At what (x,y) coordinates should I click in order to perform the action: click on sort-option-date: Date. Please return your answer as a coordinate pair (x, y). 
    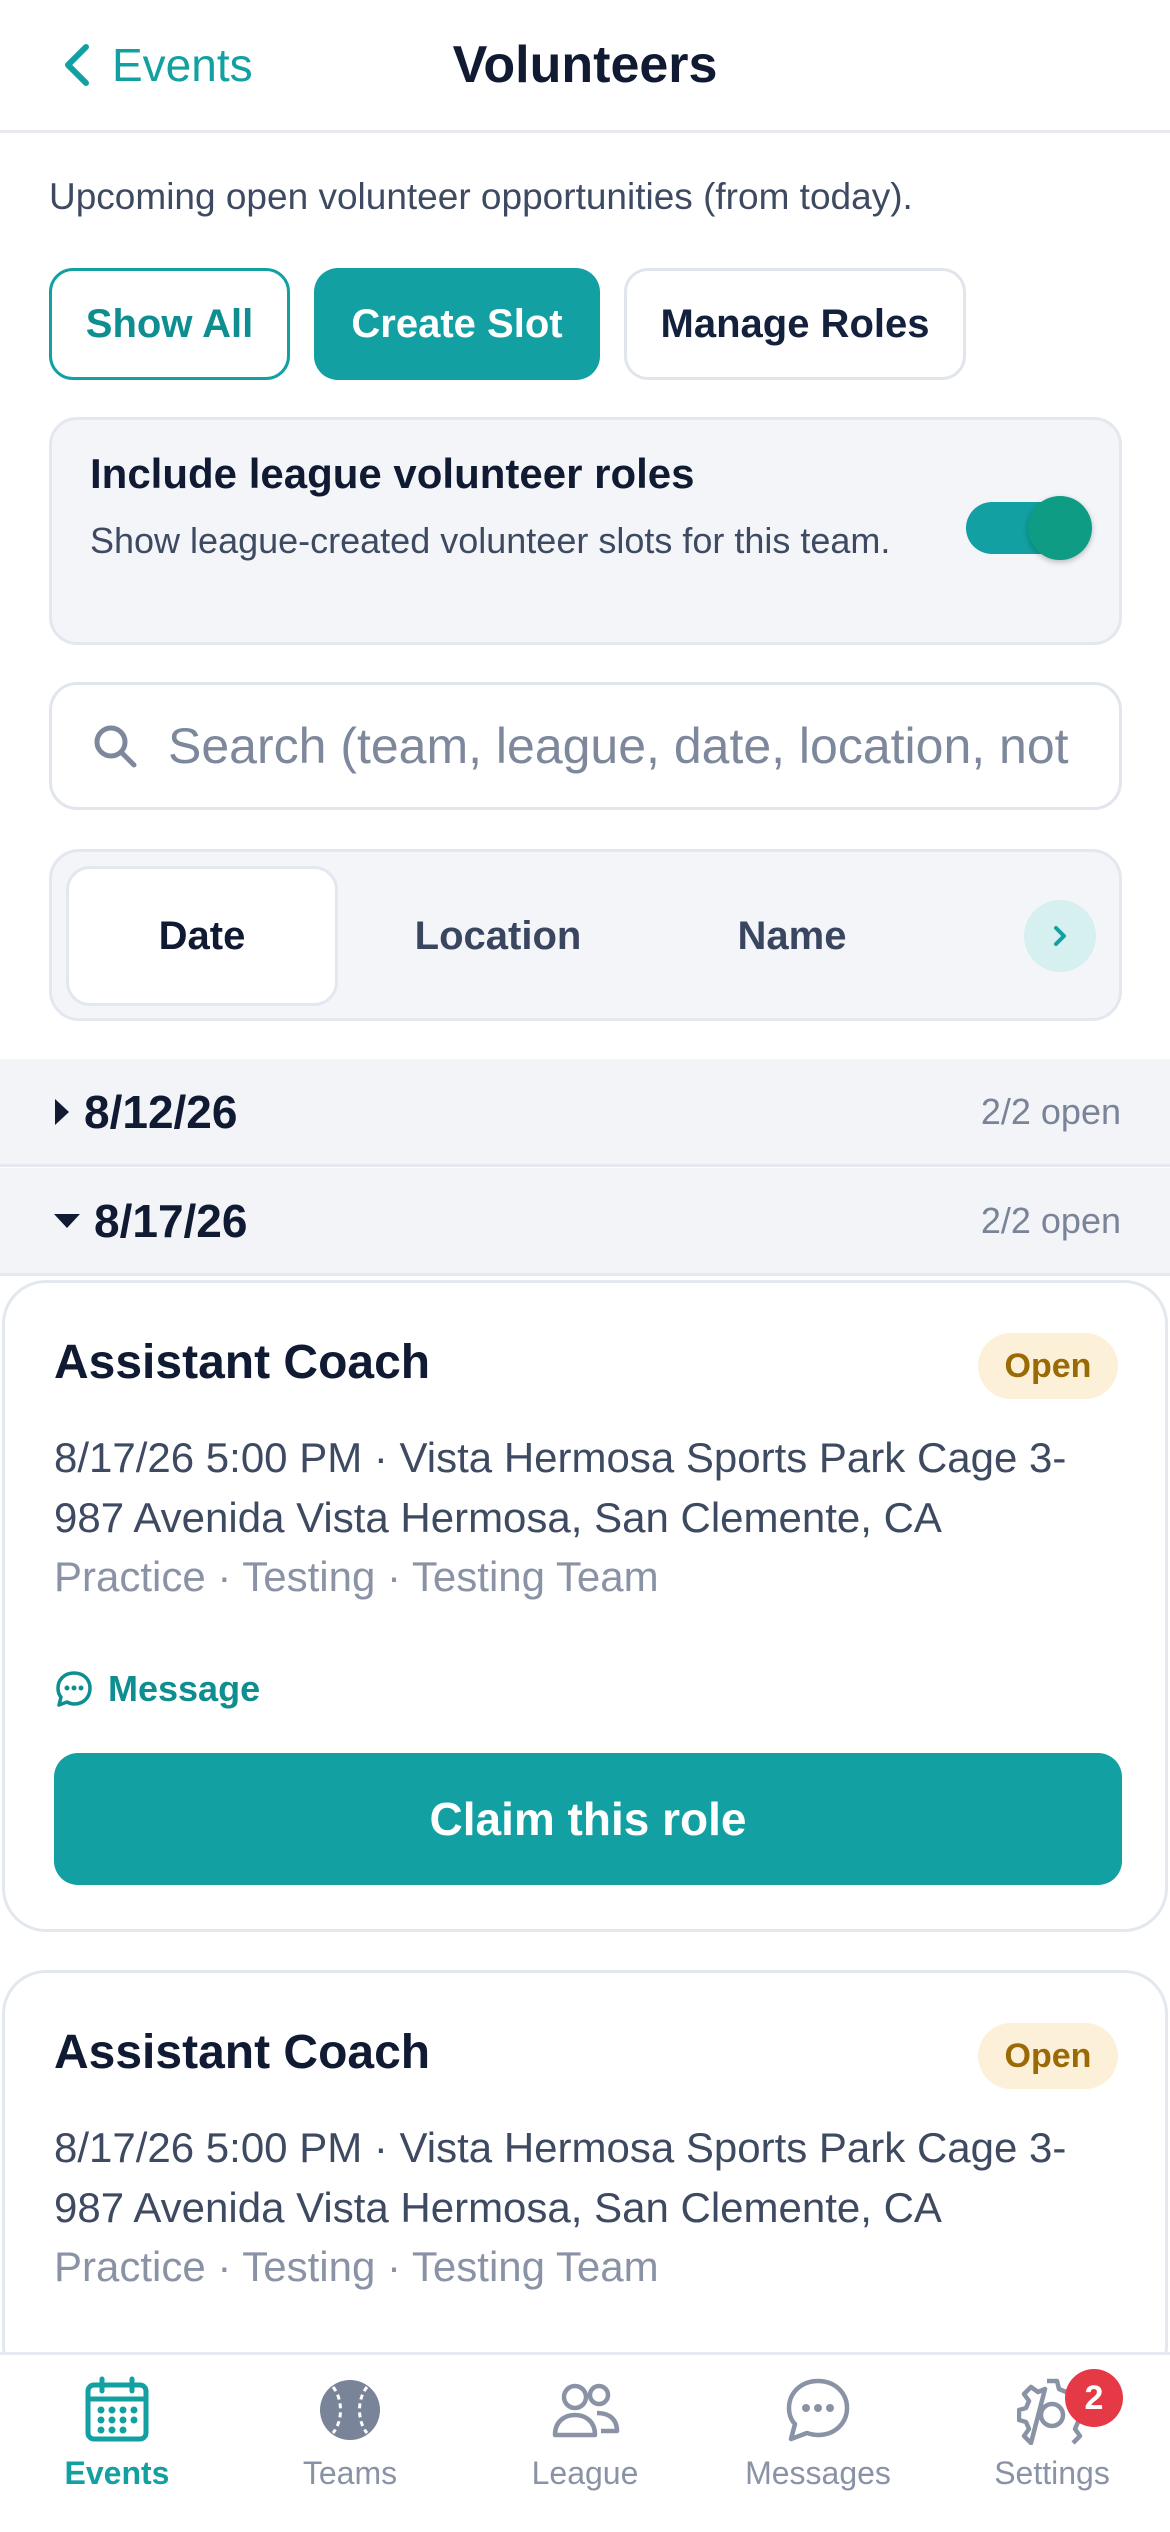
    Looking at the image, I should click on (202, 936).